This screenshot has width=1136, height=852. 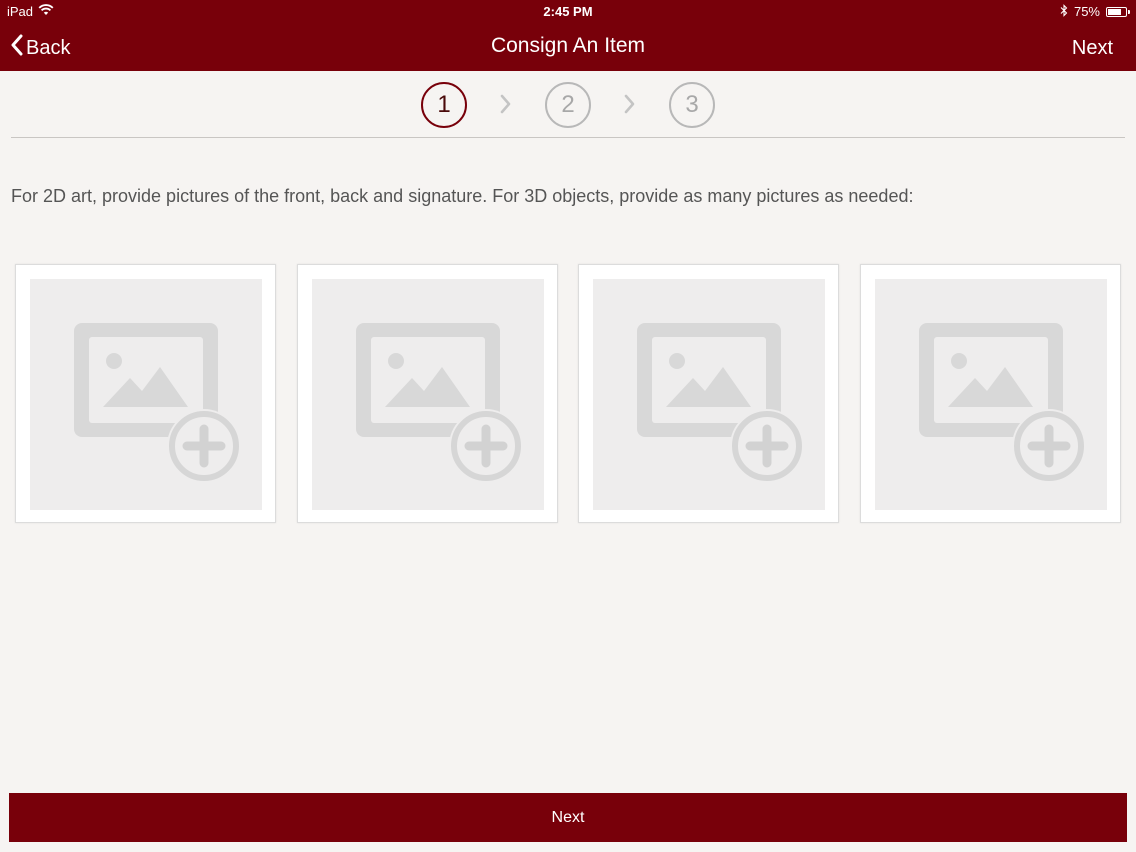 I want to click on page-title: Consign An Item, so click(x=568, y=45).